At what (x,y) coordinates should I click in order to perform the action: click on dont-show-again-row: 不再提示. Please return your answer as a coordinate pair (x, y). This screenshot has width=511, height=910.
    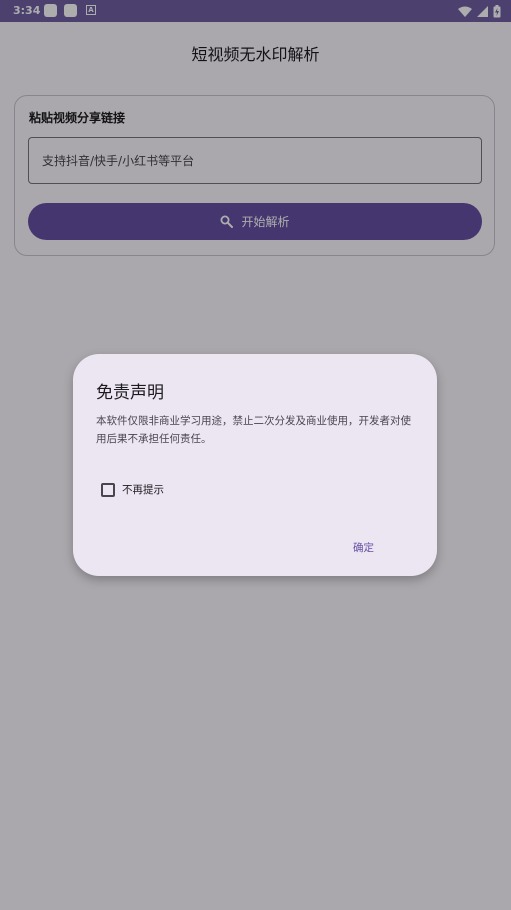
    Looking at the image, I should click on (132, 489).